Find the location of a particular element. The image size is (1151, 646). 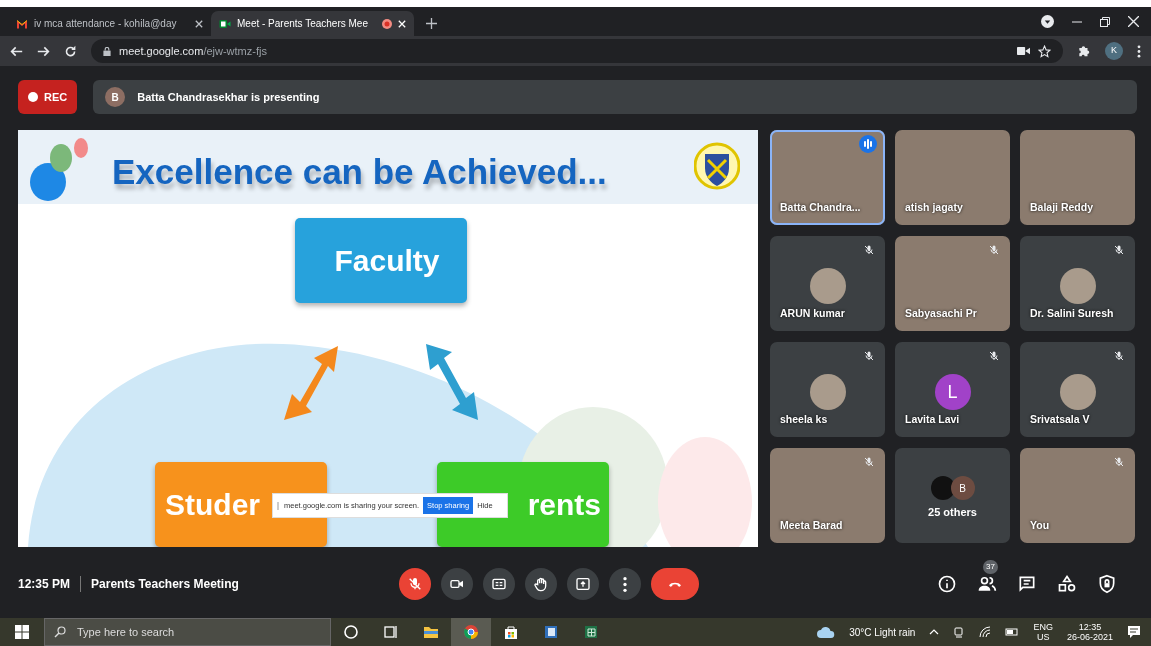

language-text: ENG is located at coordinates (1043, 626).